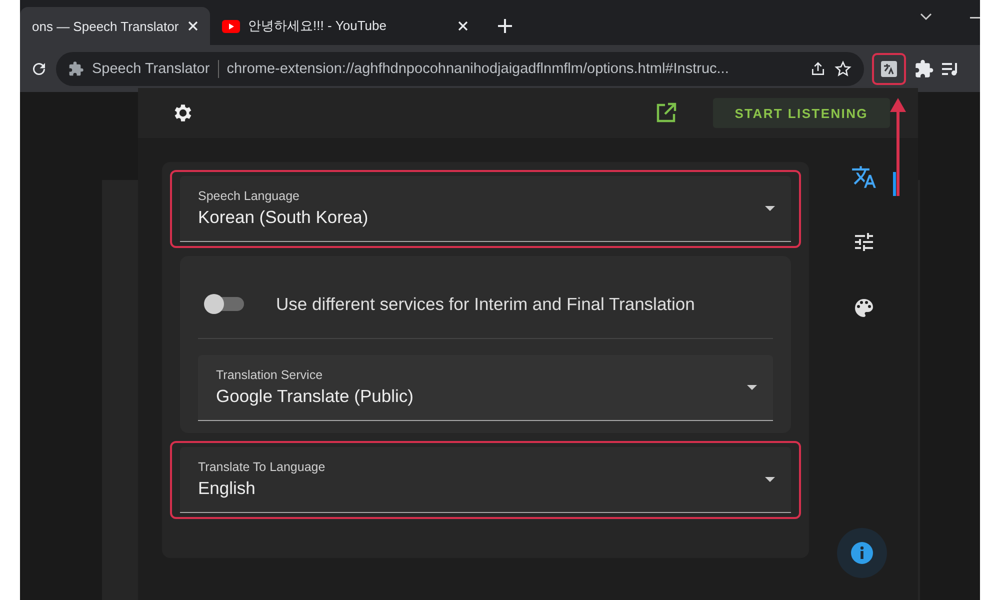  Describe the element at coordinates (818, 68) in the screenshot. I see `share-icon` at that location.